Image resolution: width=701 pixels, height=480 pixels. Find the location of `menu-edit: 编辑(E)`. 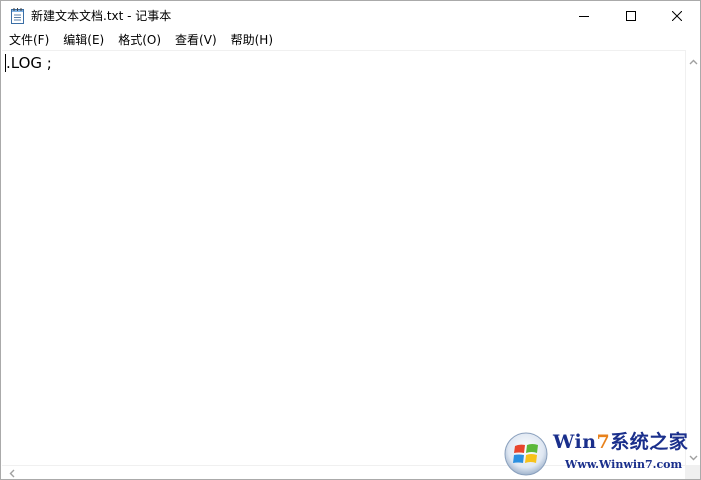

menu-edit: 编辑(E) is located at coordinates (83, 40).